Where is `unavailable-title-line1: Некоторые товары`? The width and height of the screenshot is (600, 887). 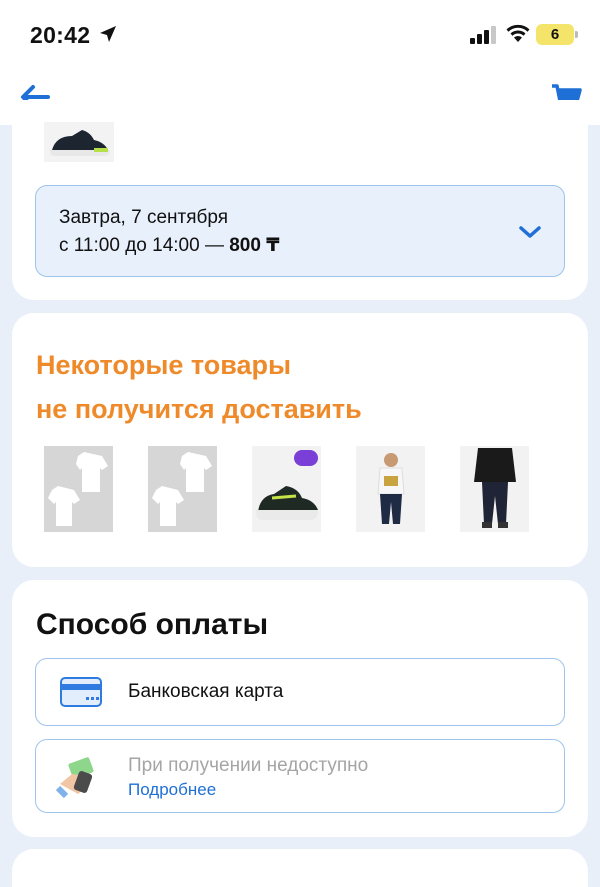 unavailable-title-line1: Некоторые товары is located at coordinates (164, 365).